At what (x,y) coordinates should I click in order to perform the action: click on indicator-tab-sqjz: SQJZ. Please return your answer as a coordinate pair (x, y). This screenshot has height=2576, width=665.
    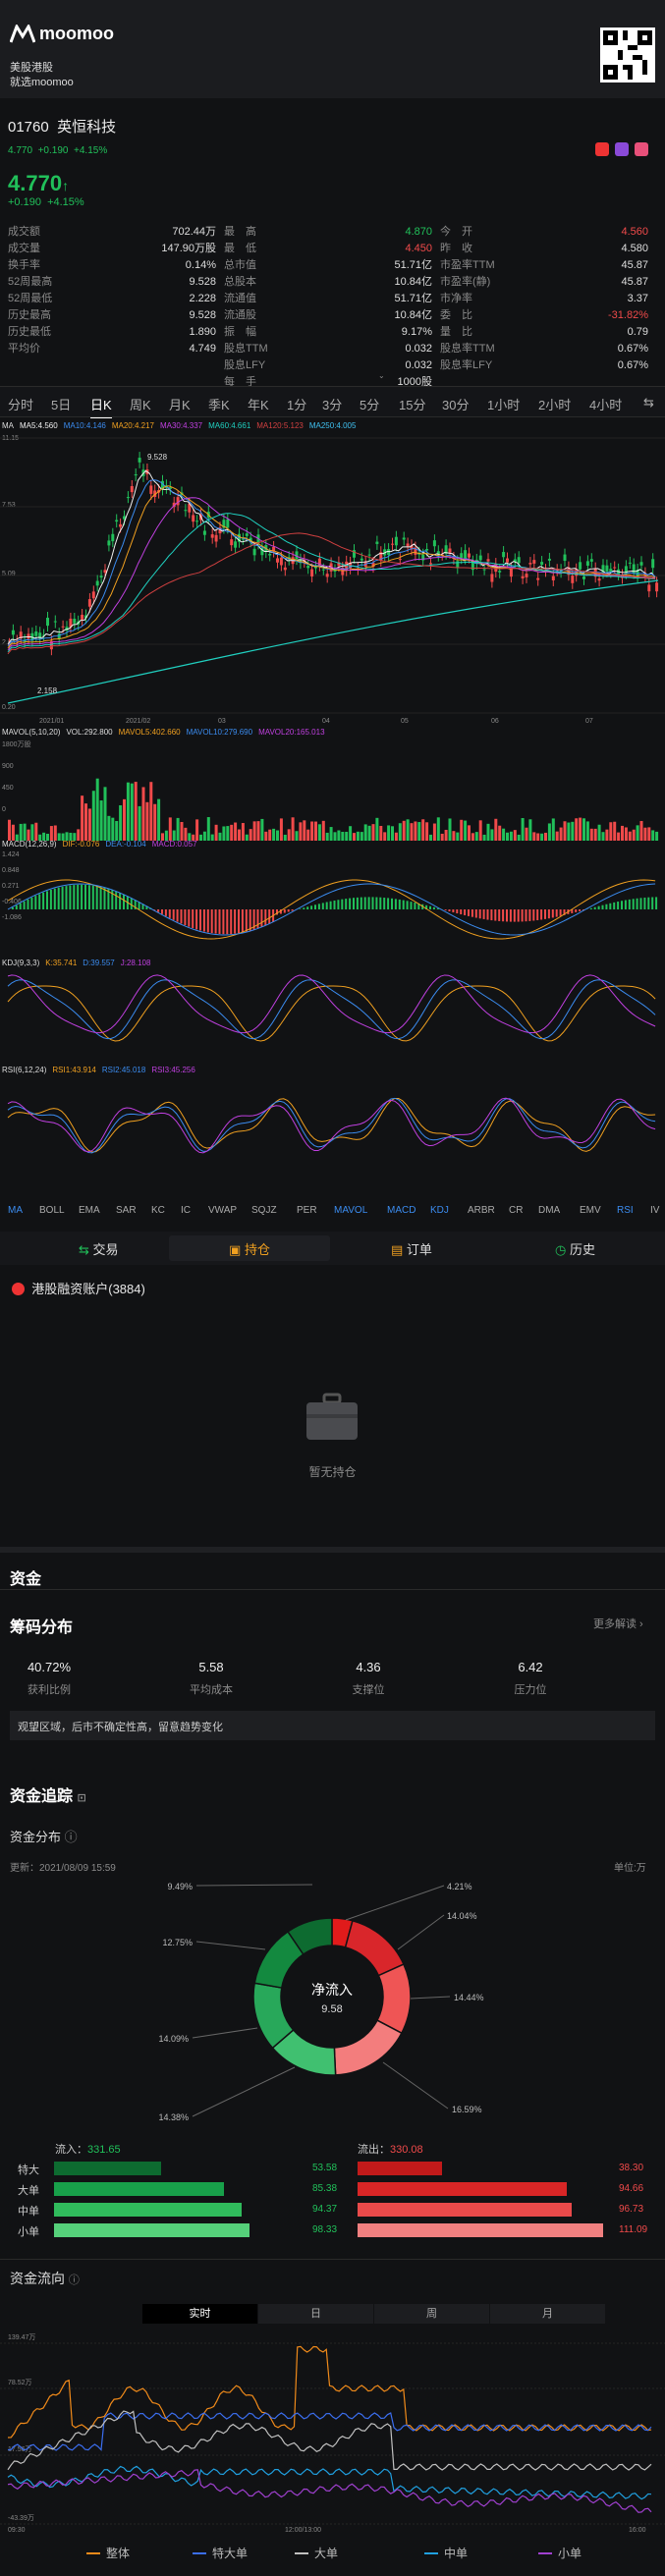
    Looking at the image, I should click on (264, 1210).